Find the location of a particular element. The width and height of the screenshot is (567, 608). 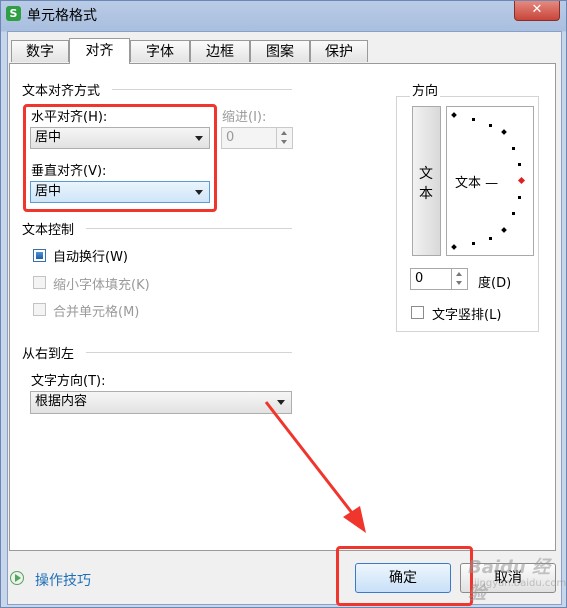

watermark-url: jingyan.baidu.com is located at coordinates (520, 583).